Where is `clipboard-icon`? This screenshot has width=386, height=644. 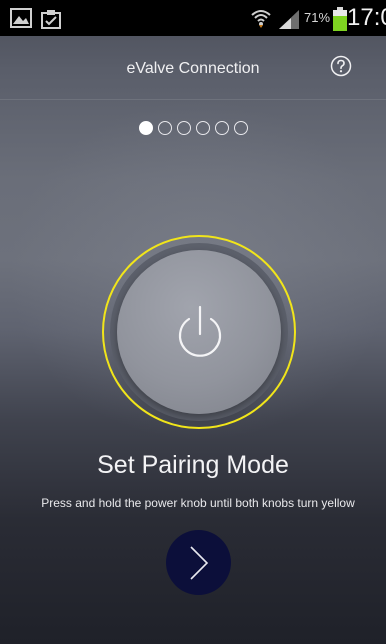
clipboard-icon is located at coordinates (51, 21).